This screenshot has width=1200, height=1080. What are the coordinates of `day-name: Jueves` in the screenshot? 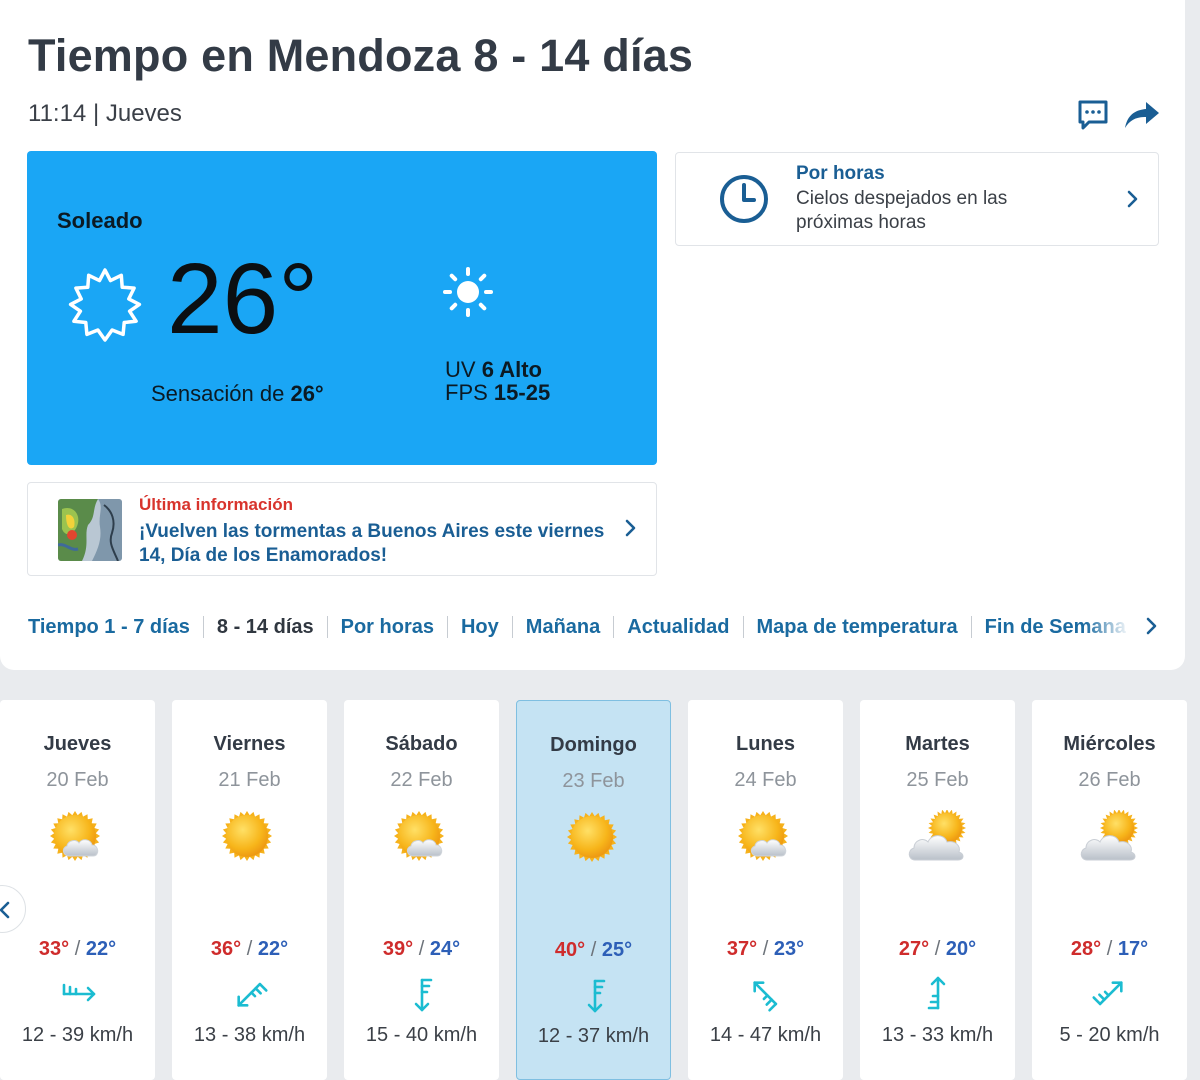 It's located at (77, 744).